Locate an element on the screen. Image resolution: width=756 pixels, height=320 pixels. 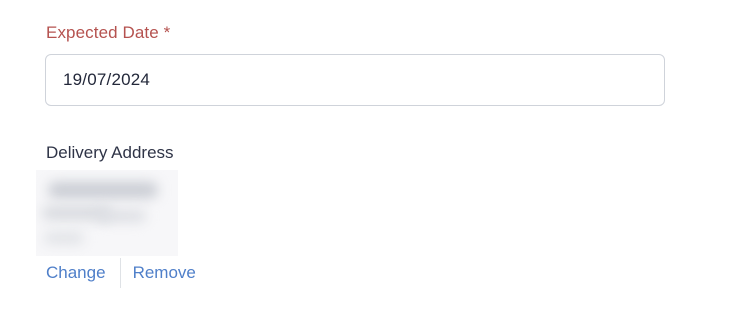
delivery-address-blurred-content is located at coordinates (107, 213).